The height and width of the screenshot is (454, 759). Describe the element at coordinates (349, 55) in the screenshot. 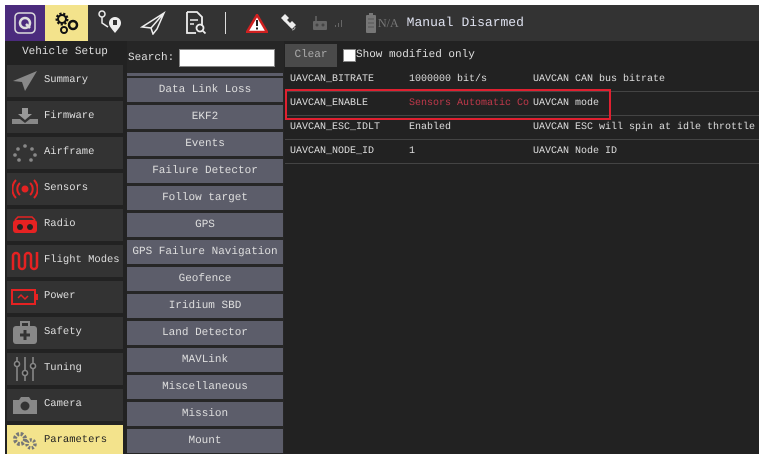

I see `checkbox` at that location.